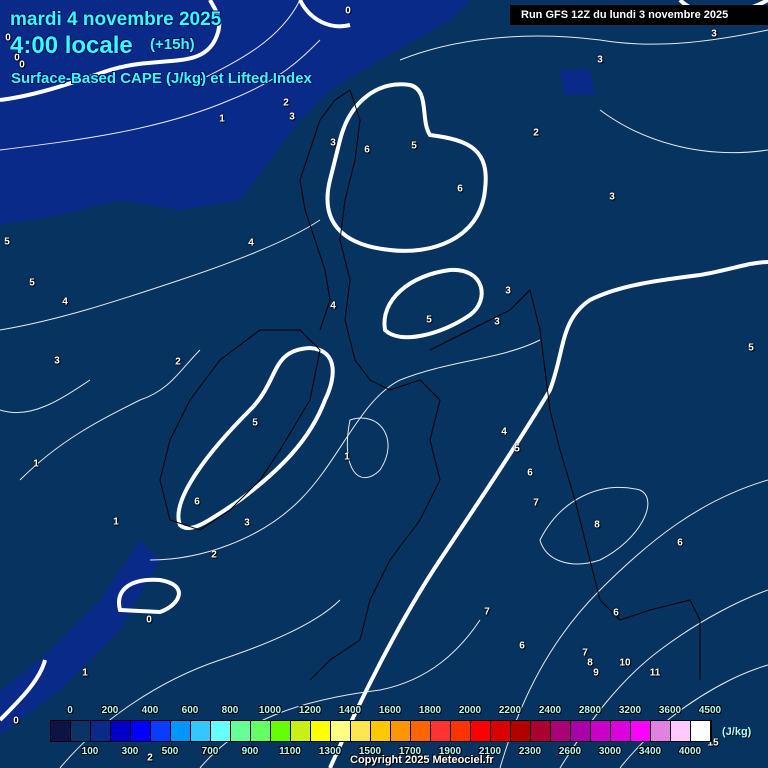  What do you see at coordinates (530, 751) in the screenshot?
I see `legend-bottom-label: 2300` at bounding box center [530, 751].